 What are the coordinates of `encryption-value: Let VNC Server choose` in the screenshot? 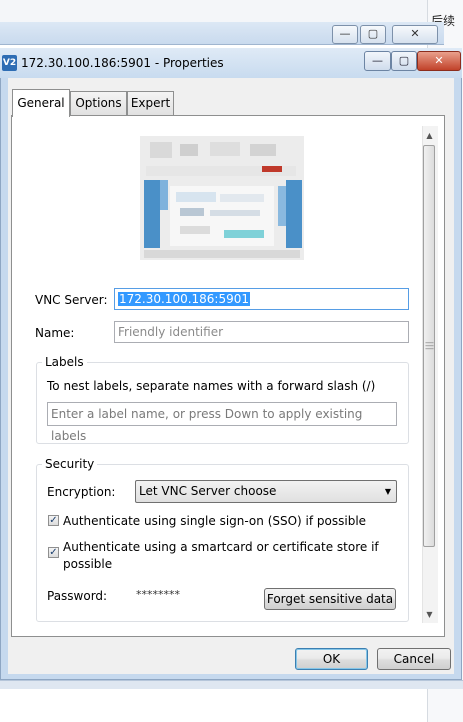 It's located at (208, 491).